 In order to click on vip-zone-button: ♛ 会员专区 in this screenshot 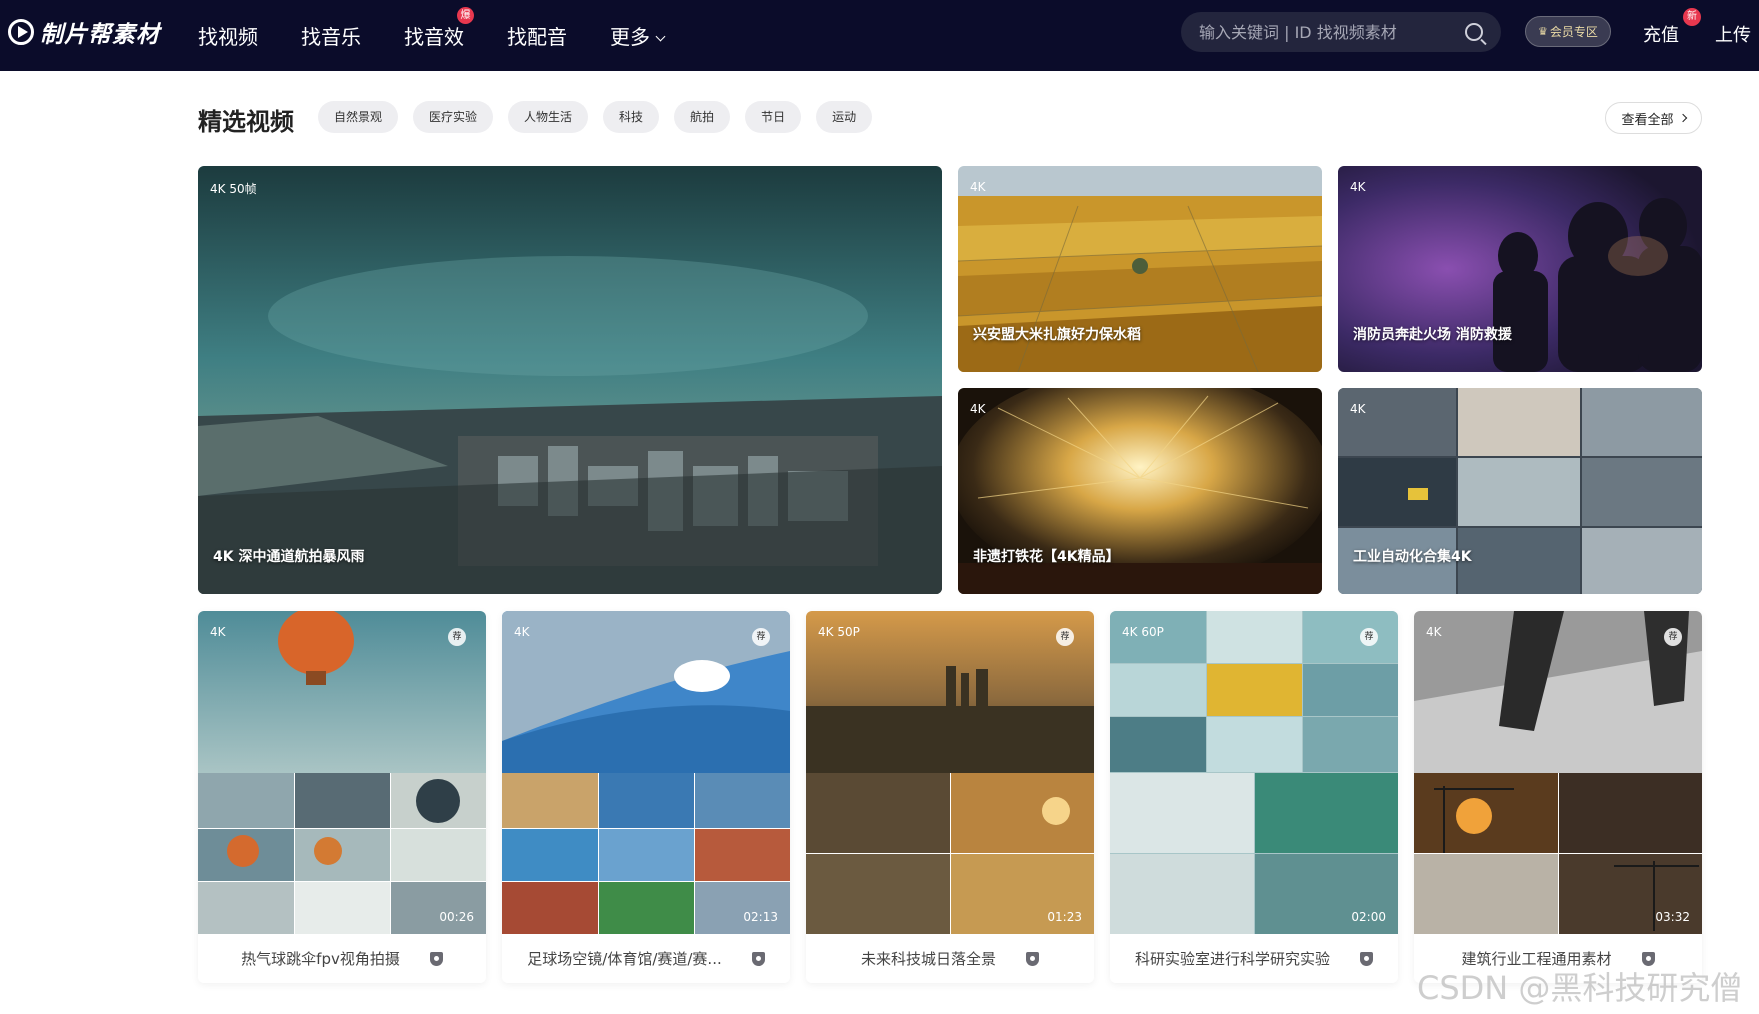, I will do `click(1568, 31)`.